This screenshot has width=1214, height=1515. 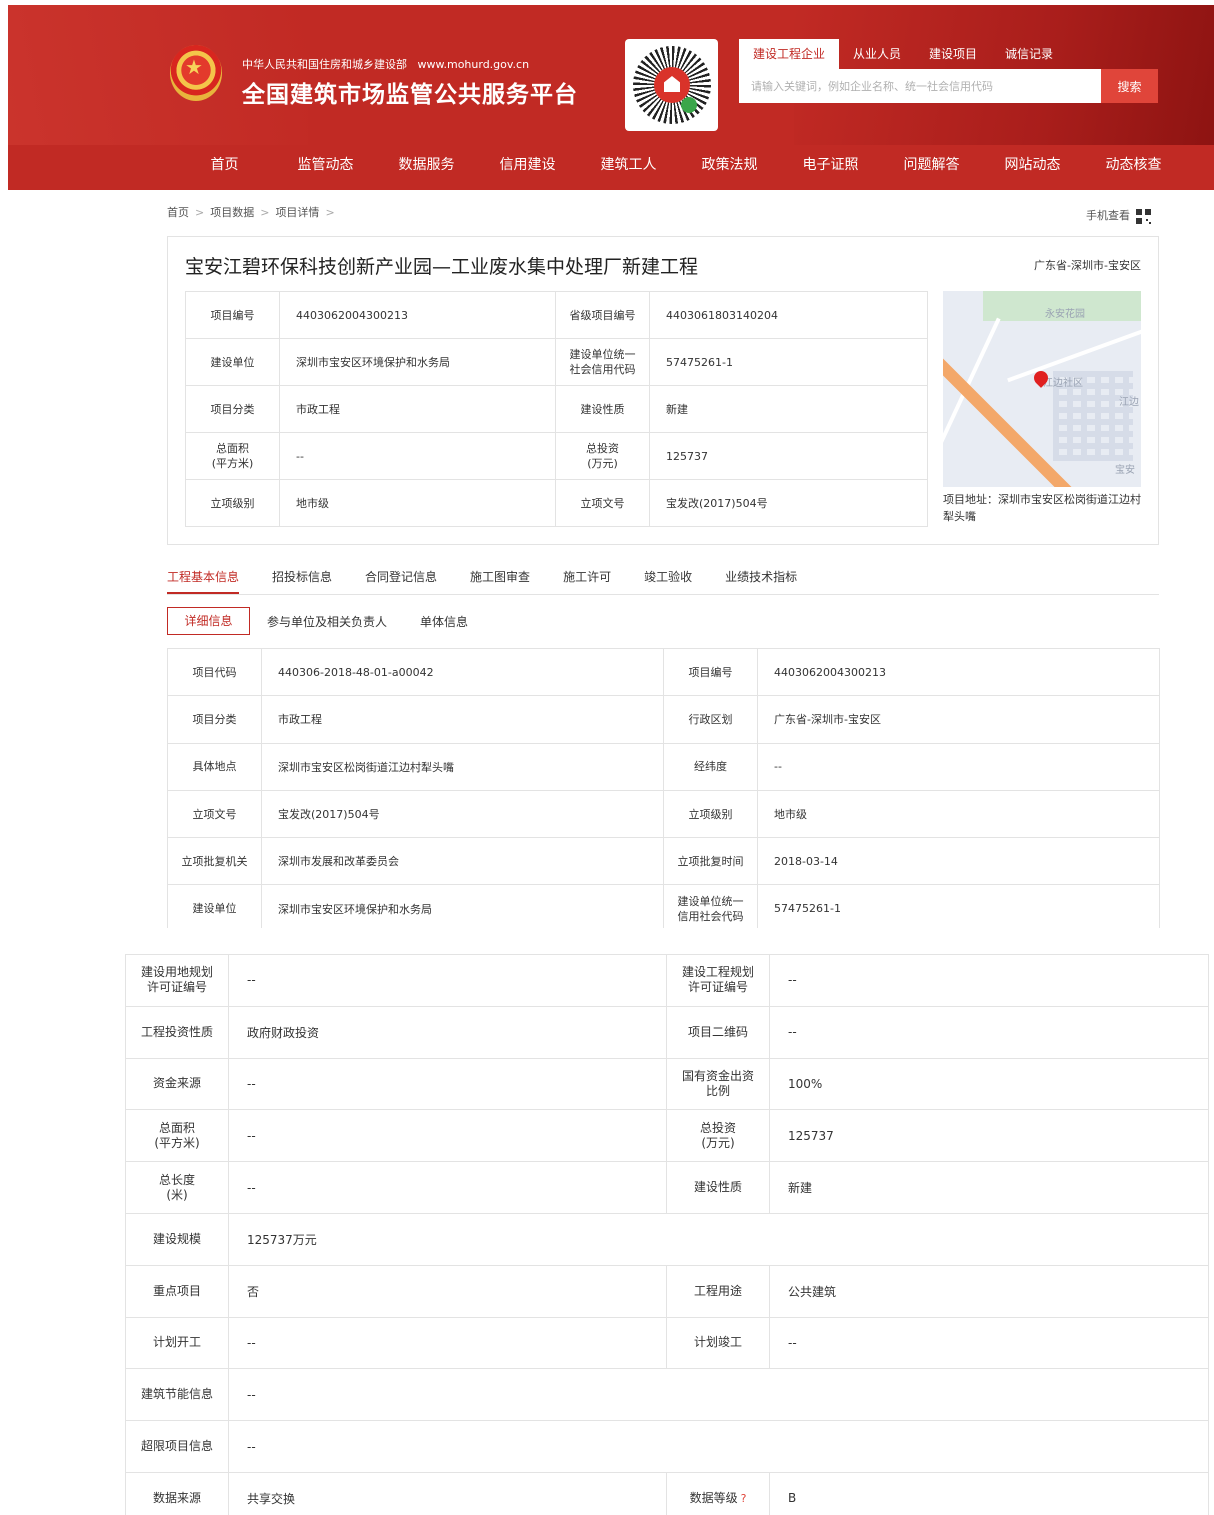 What do you see at coordinates (718, 1032) in the screenshot?
I see `field-label: 项目二维码` at bounding box center [718, 1032].